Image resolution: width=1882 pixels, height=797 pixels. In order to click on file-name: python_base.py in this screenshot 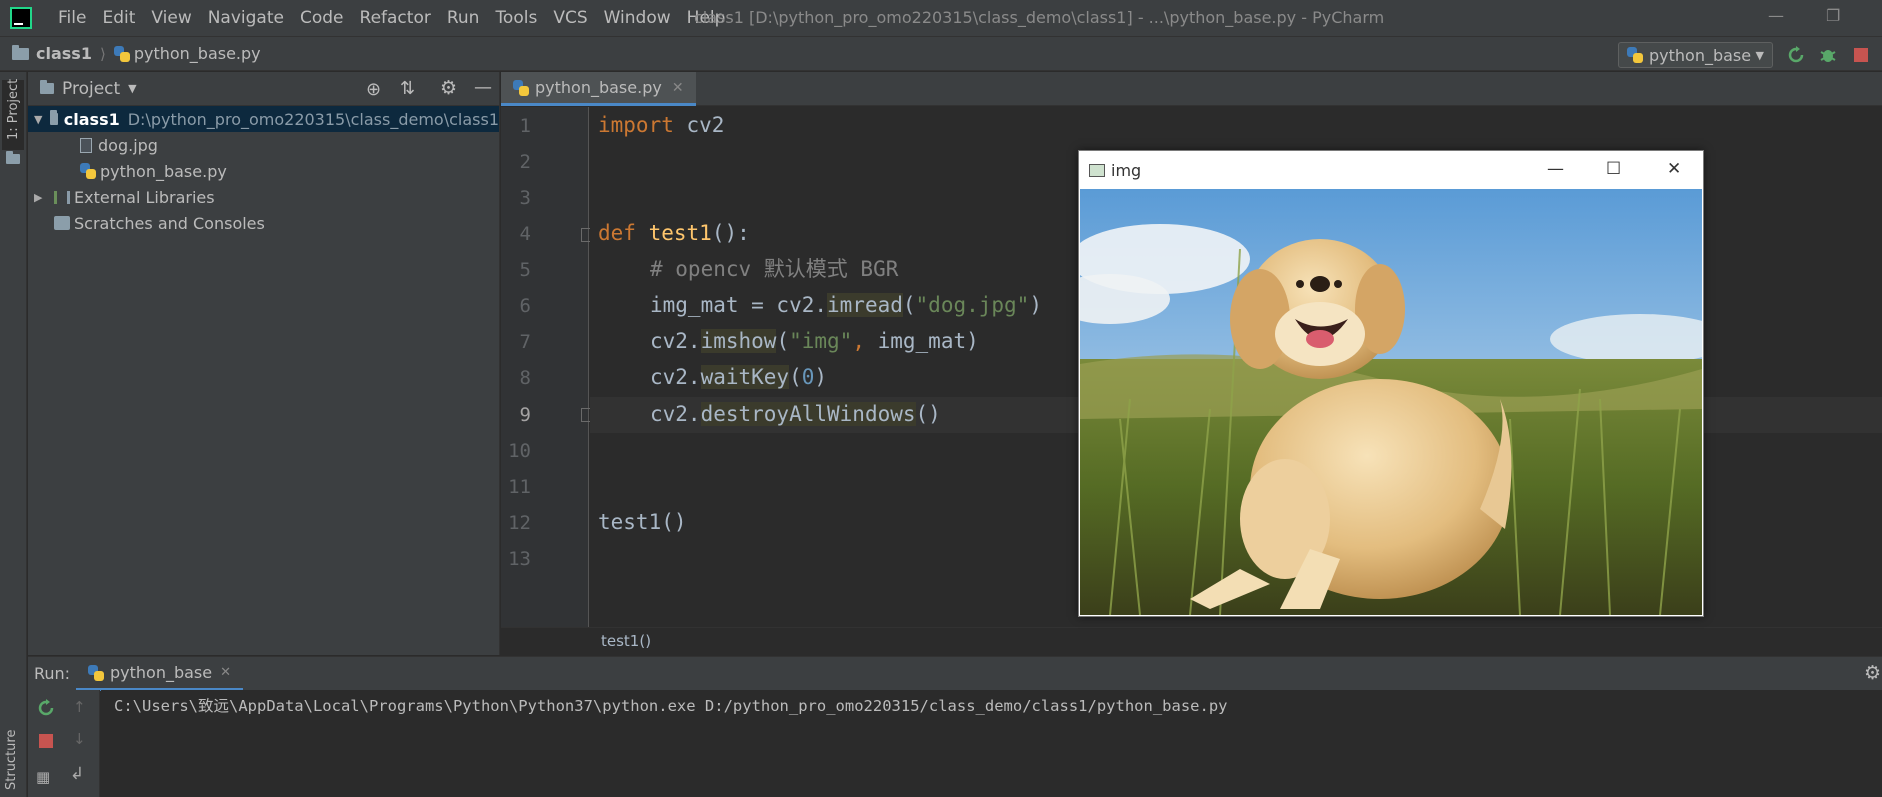, I will do `click(163, 171)`.